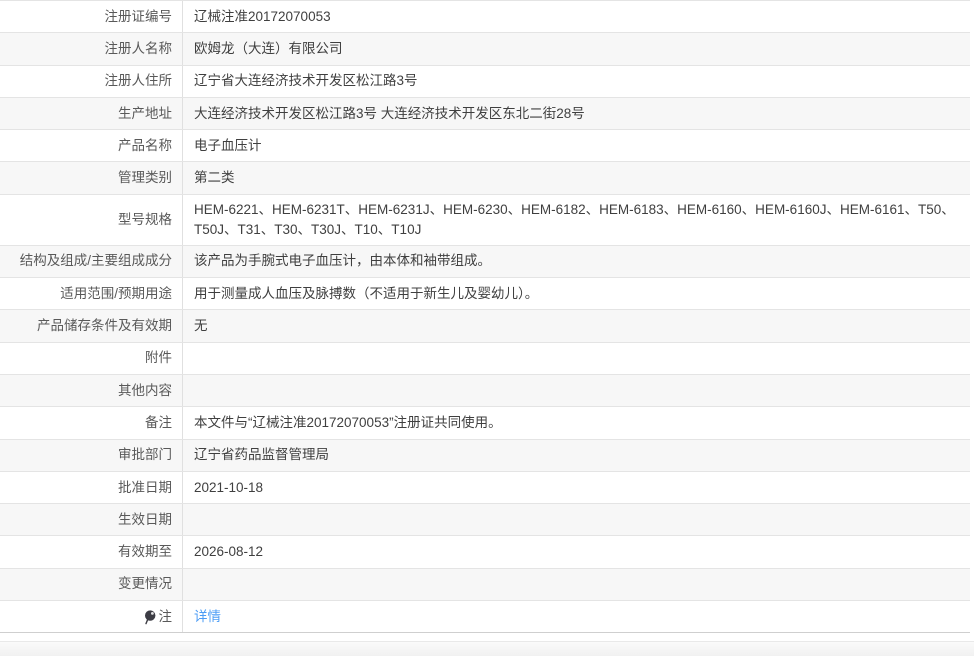 This screenshot has height=656, width=974. Describe the element at coordinates (348, 422) in the screenshot. I see `row-value: 本文件与“辽械注准20172070053”注册证共同使用。` at that location.